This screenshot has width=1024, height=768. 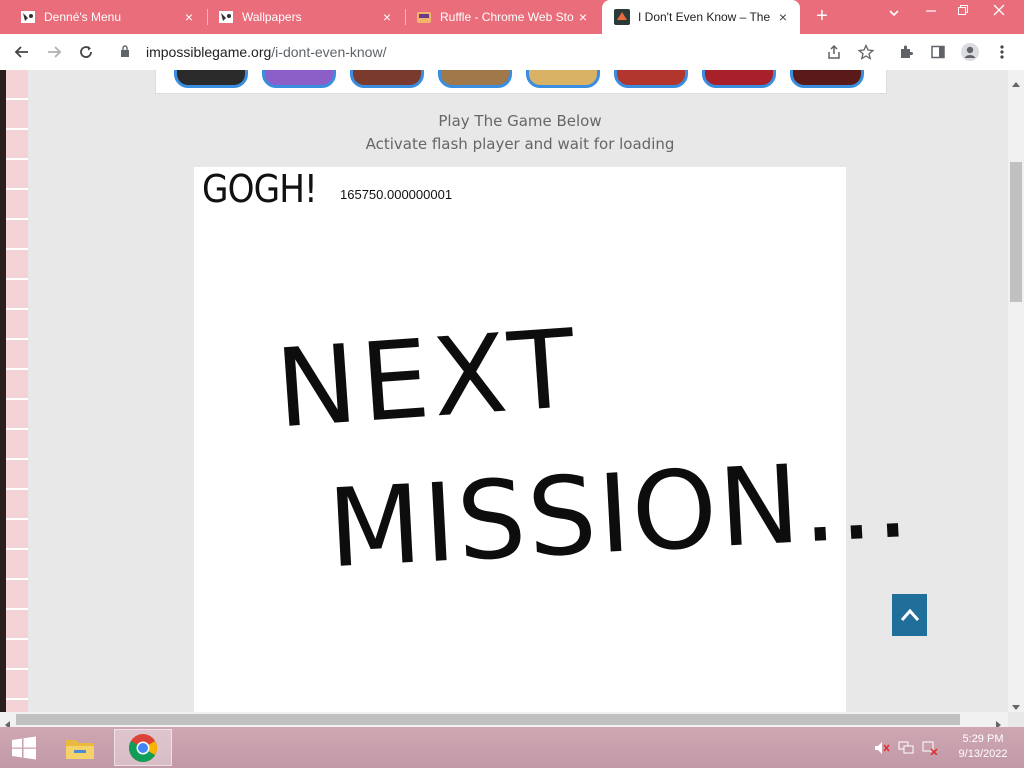 What do you see at coordinates (54, 52) in the screenshot?
I see `forward-icon` at bounding box center [54, 52].